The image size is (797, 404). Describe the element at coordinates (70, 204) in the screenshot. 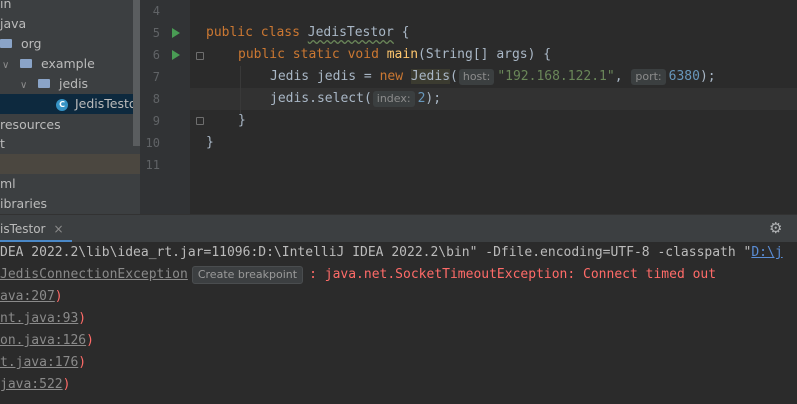

I see `tree-item-external-libraries: ibraries` at that location.